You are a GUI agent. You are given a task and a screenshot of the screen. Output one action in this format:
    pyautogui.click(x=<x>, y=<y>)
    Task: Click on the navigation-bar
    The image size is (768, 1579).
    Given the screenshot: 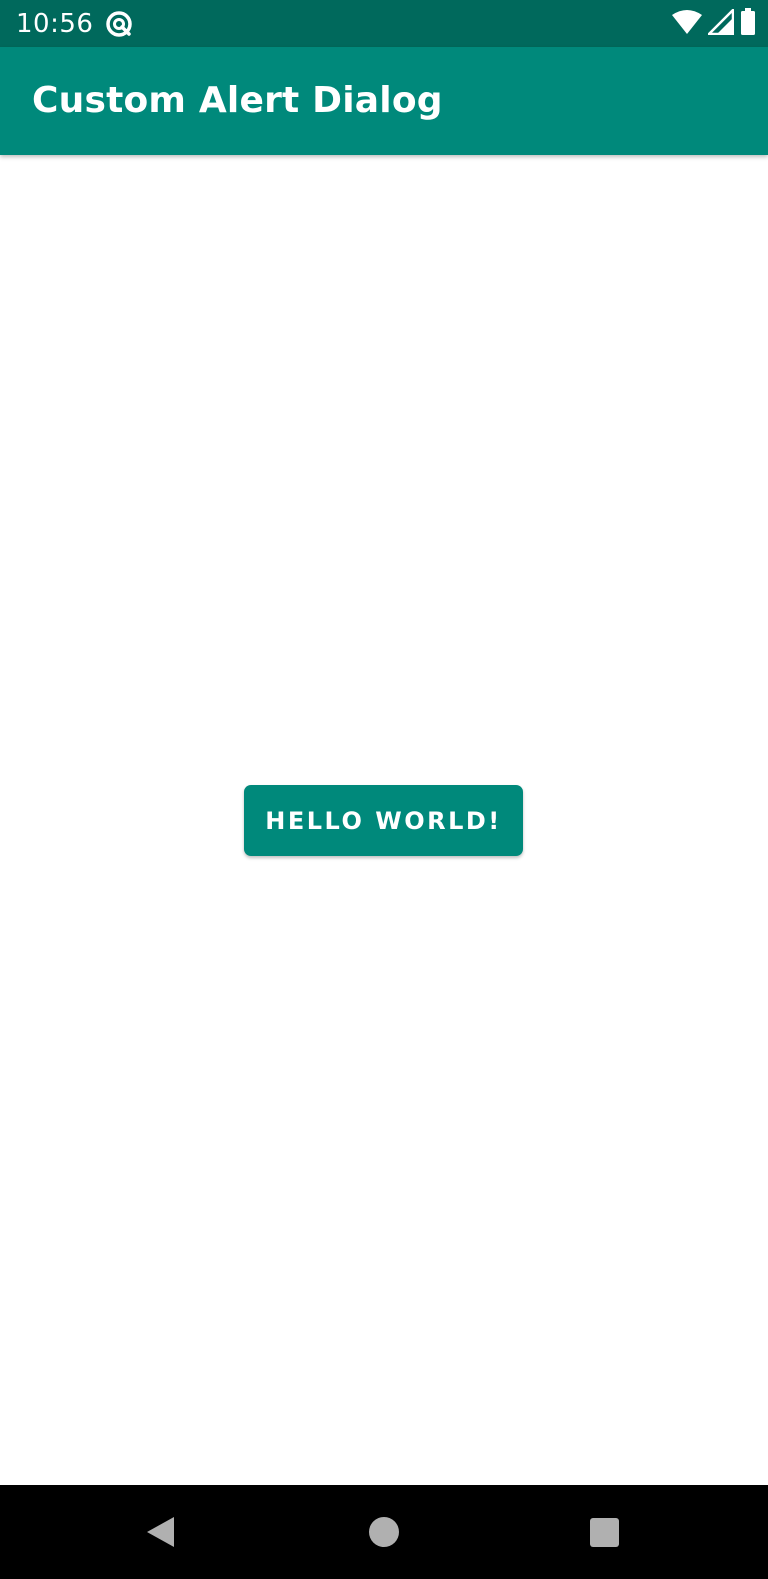 What is the action you would take?
    pyautogui.click(x=384, y=1532)
    